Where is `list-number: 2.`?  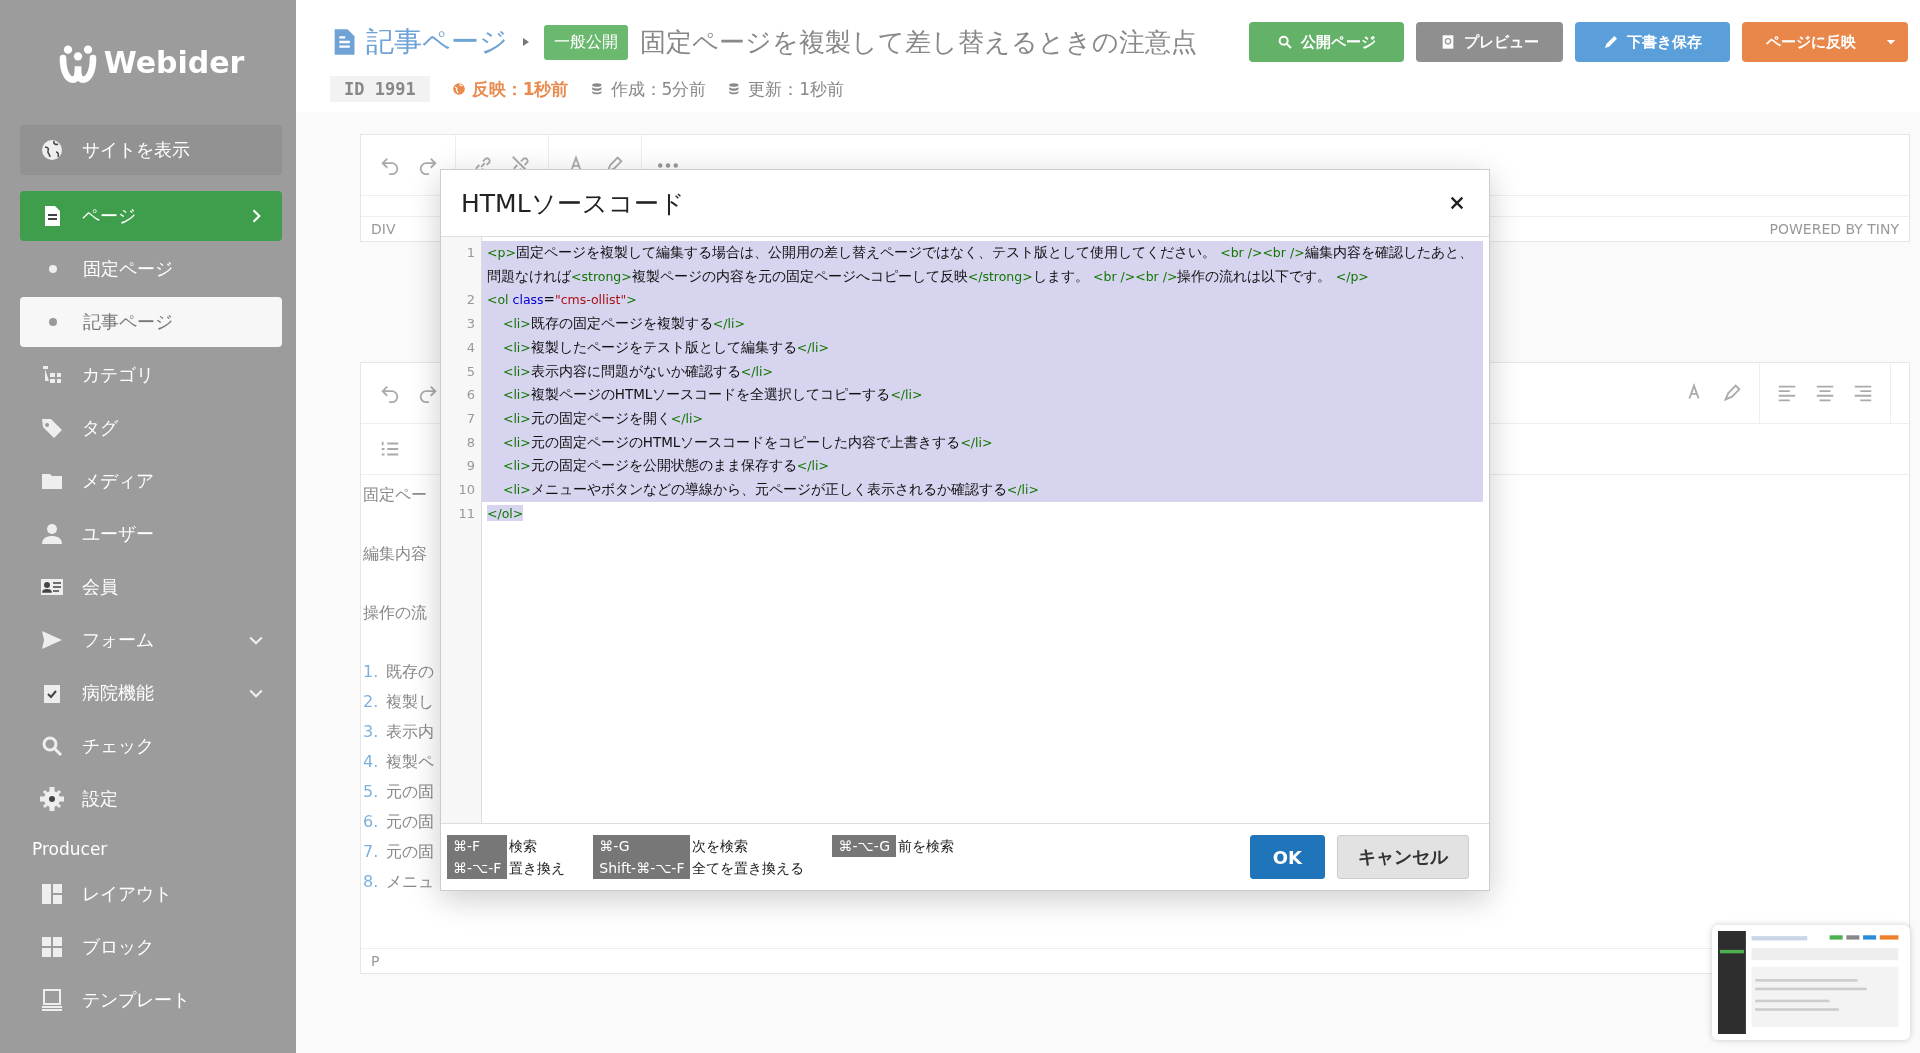 list-number: 2. is located at coordinates (371, 702).